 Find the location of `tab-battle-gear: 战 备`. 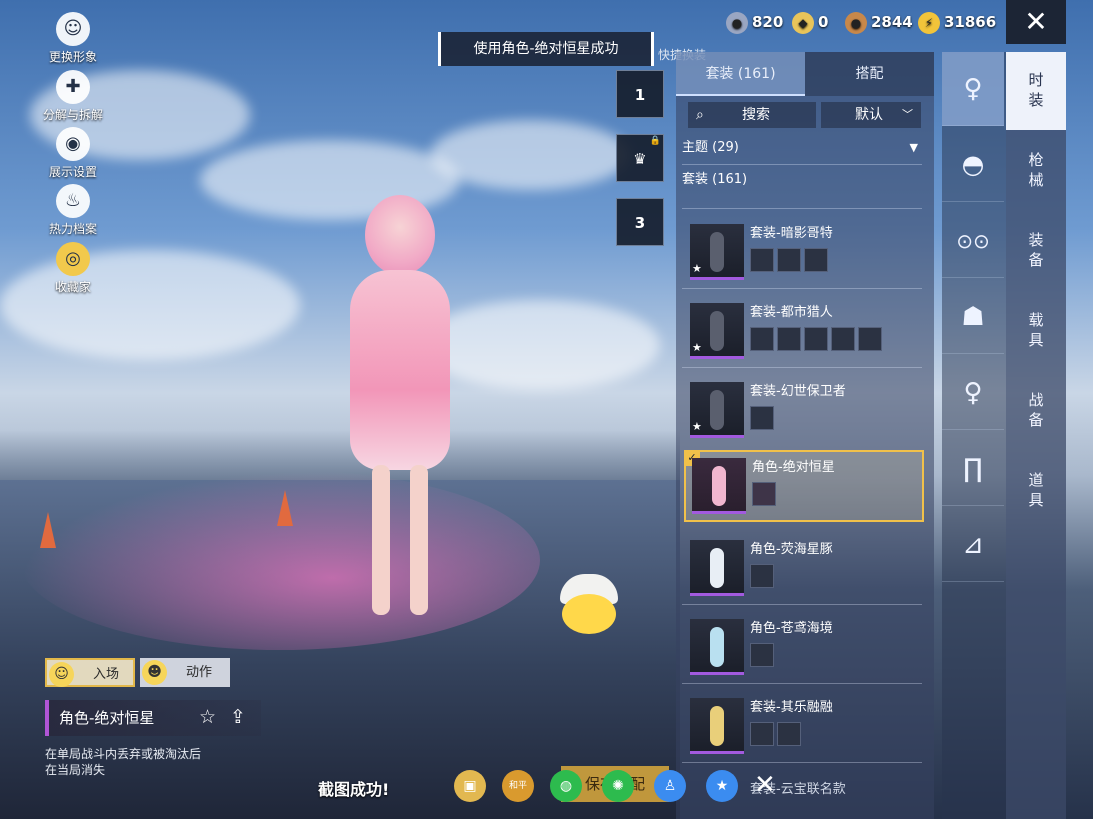

tab-battle-gear: 战 备 is located at coordinates (1036, 411).